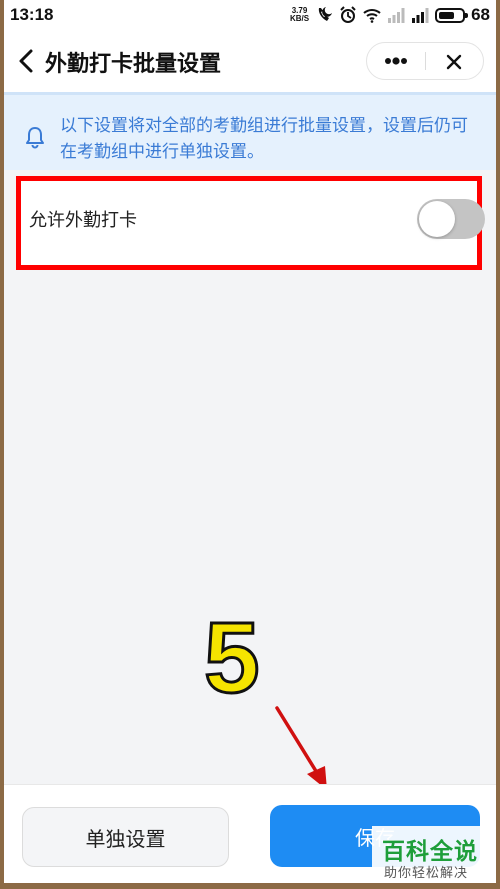 This screenshot has width=500, height=889. Describe the element at coordinates (420, 15) in the screenshot. I see `signal-icon` at that location.